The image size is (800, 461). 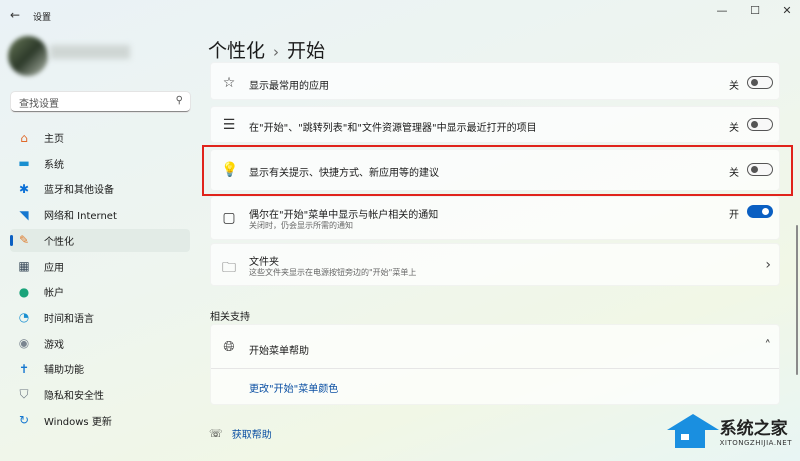 I want to click on setting-label: 在"开始"、"跳转列表"和"文件资源管理器"中显示最近打开的项目, so click(x=393, y=128).